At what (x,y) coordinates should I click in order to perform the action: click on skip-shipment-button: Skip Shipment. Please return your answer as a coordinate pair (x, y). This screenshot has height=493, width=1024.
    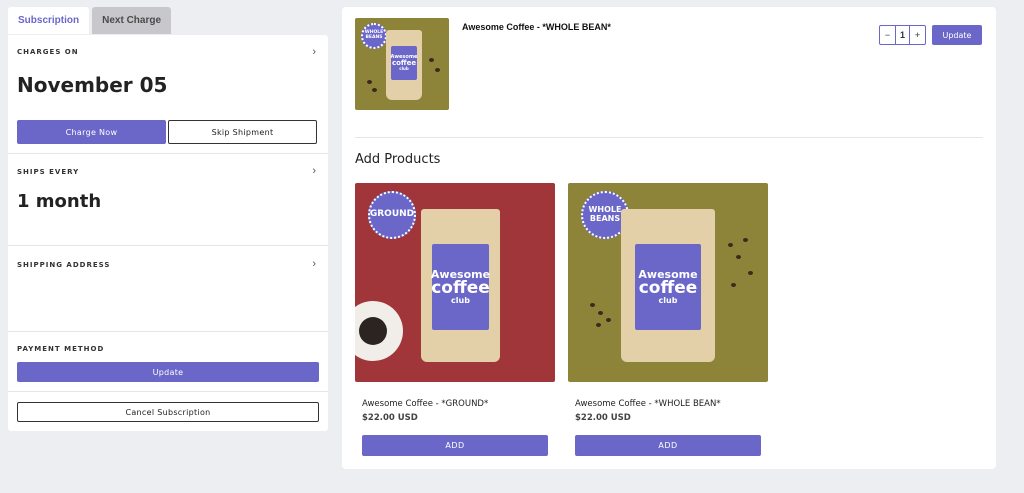
    Looking at the image, I should click on (242, 132).